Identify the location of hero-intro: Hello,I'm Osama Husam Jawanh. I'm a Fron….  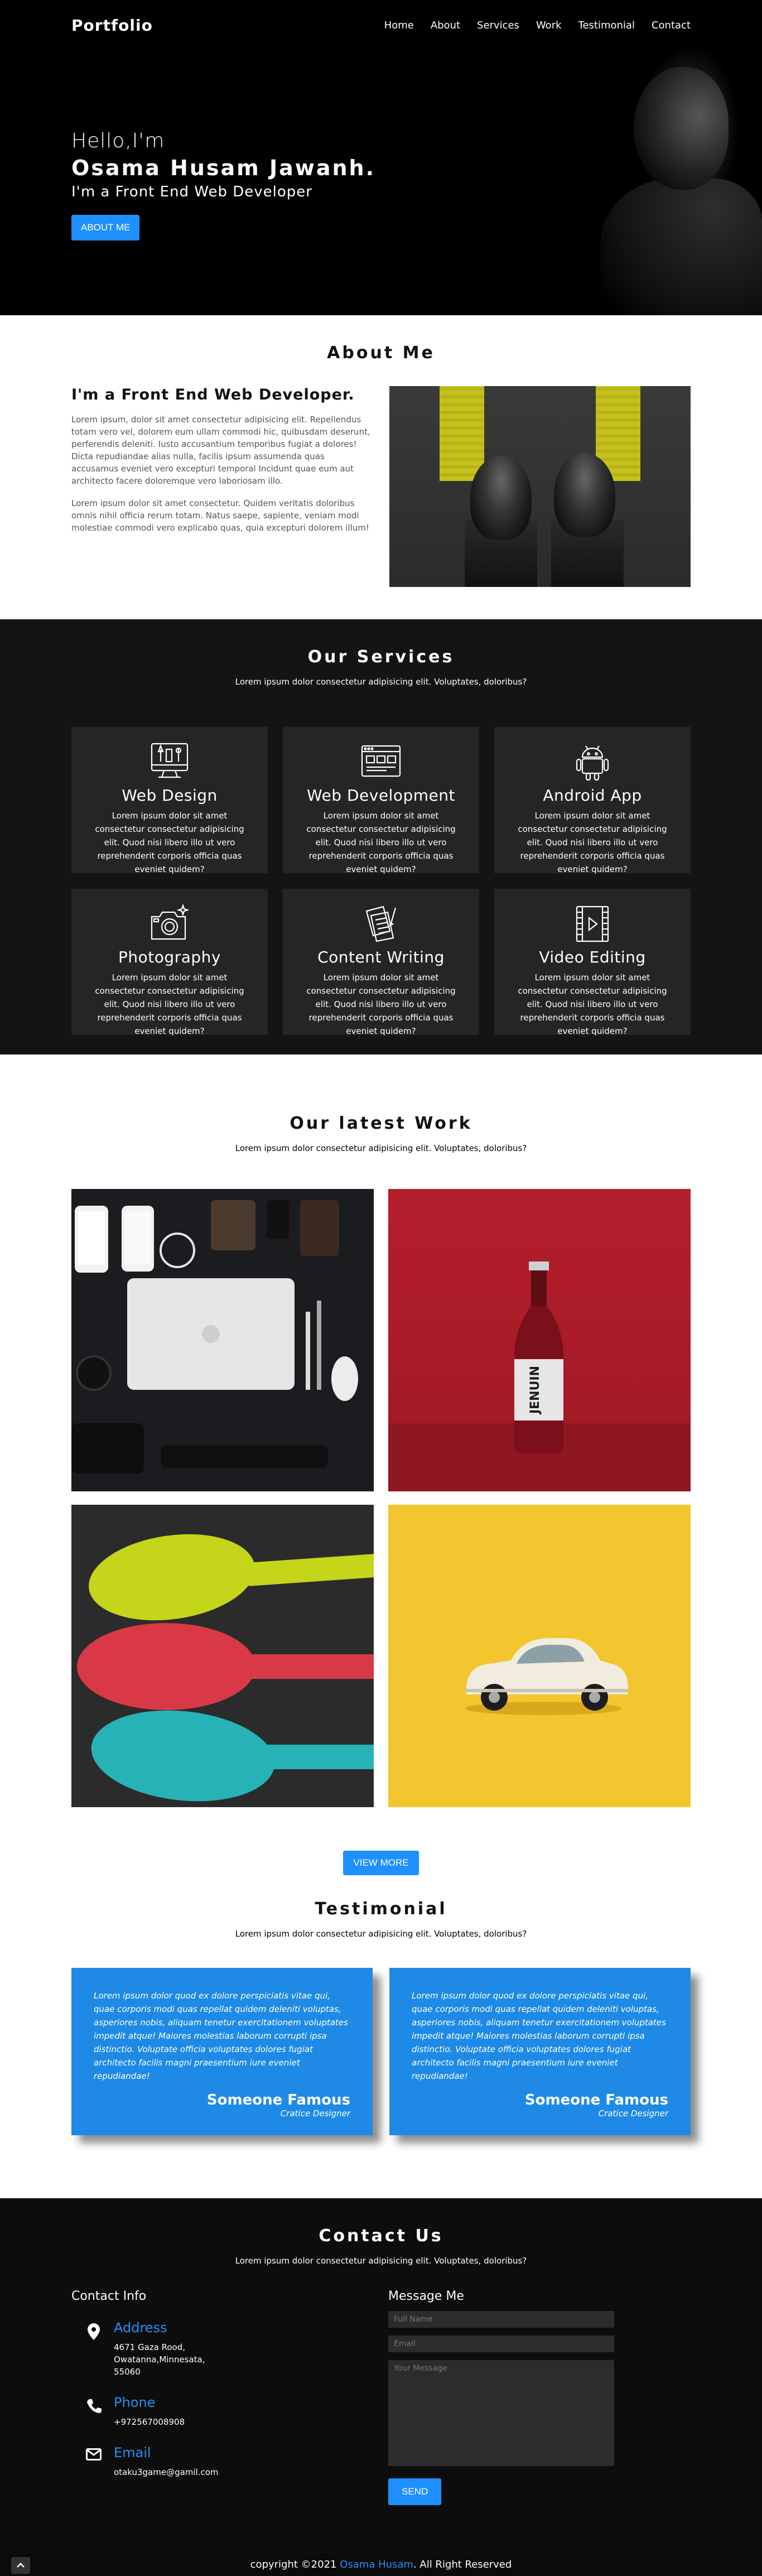
(223, 185).